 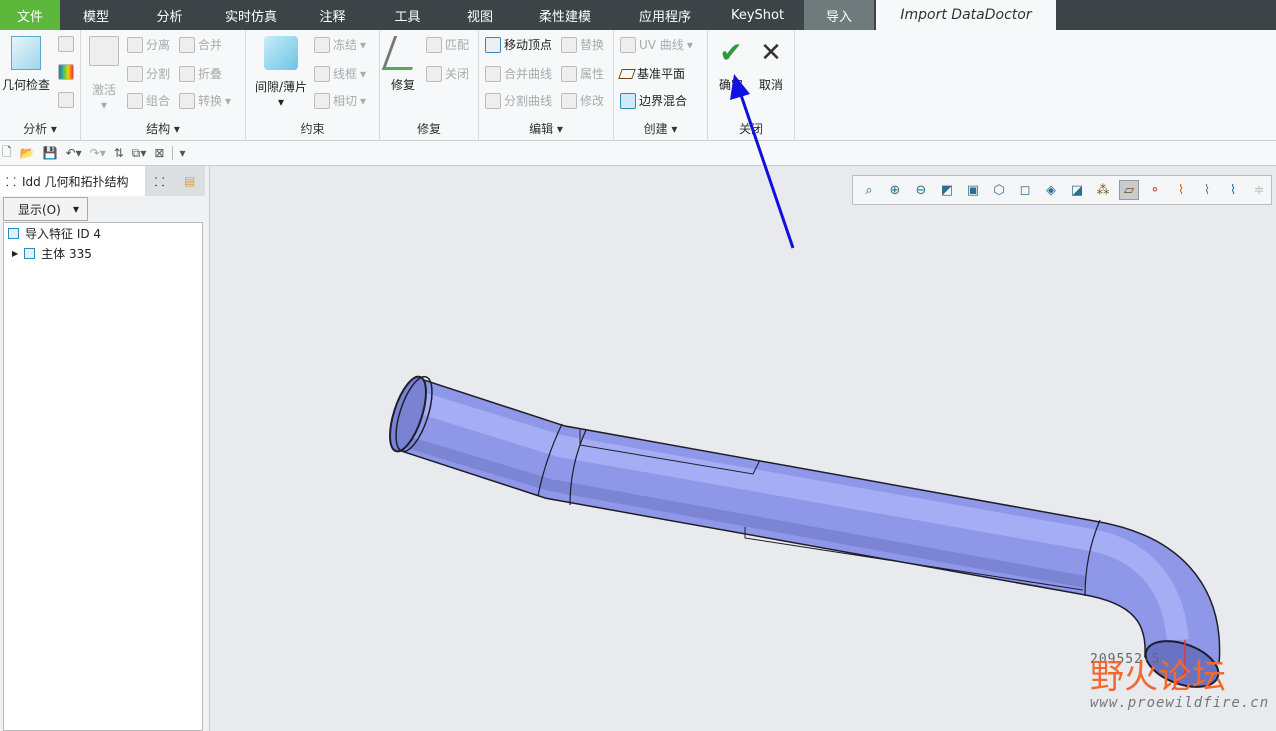 What do you see at coordinates (762, 161) in the screenshot?
I see `annotation-arrow` at bounding box center [762, 161].